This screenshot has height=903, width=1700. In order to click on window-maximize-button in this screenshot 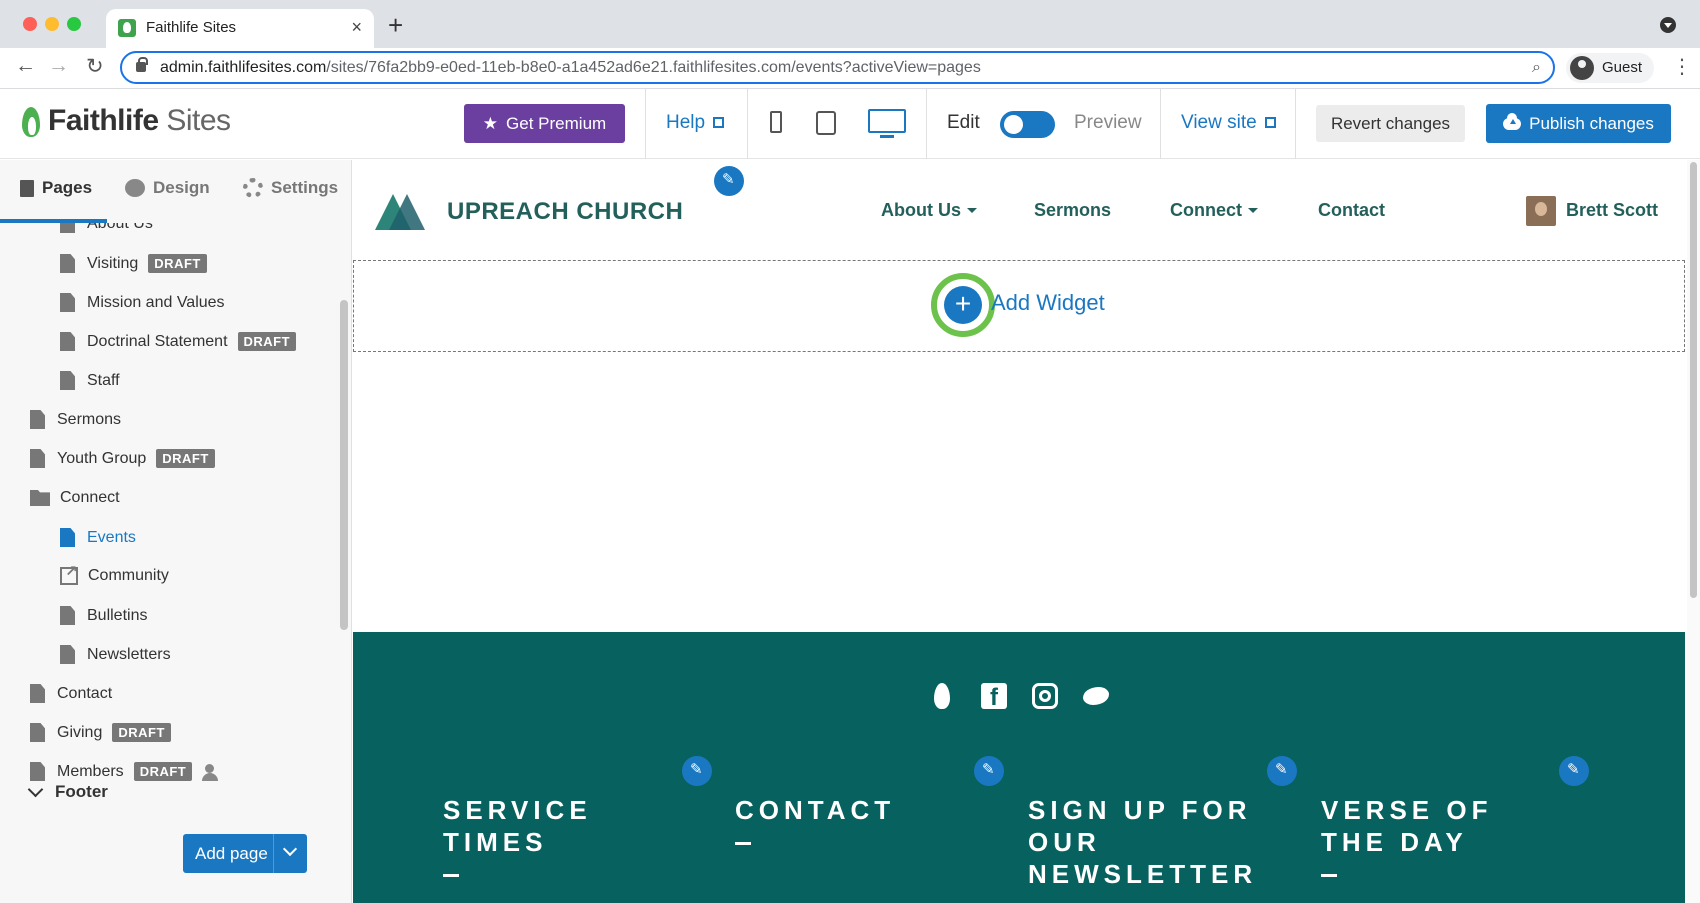, I will do `click(74, 24)`.